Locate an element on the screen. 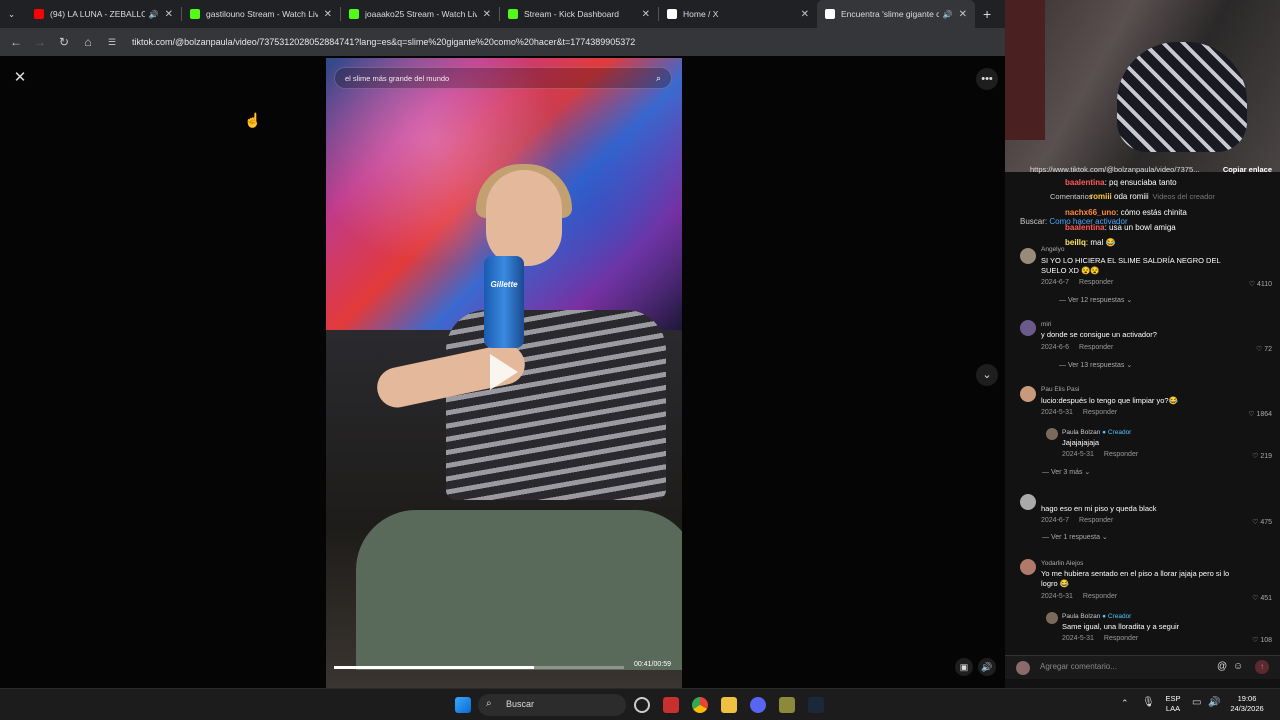 The height and width of the screenshot is (720, 1280). tab-list-button: ⌄ is located at coordinates (13, 14).